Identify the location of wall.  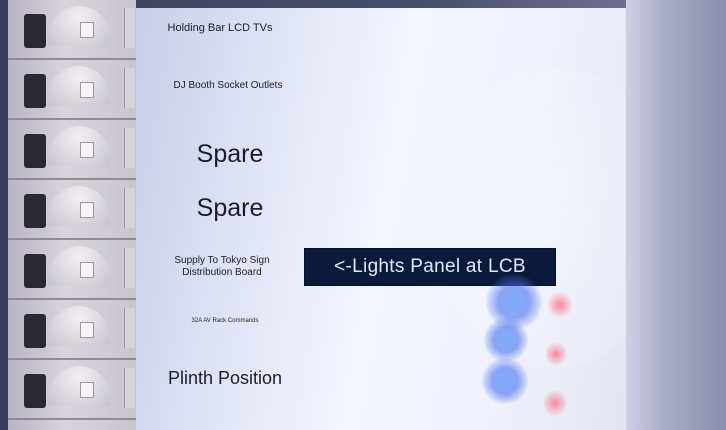
(676, 215).